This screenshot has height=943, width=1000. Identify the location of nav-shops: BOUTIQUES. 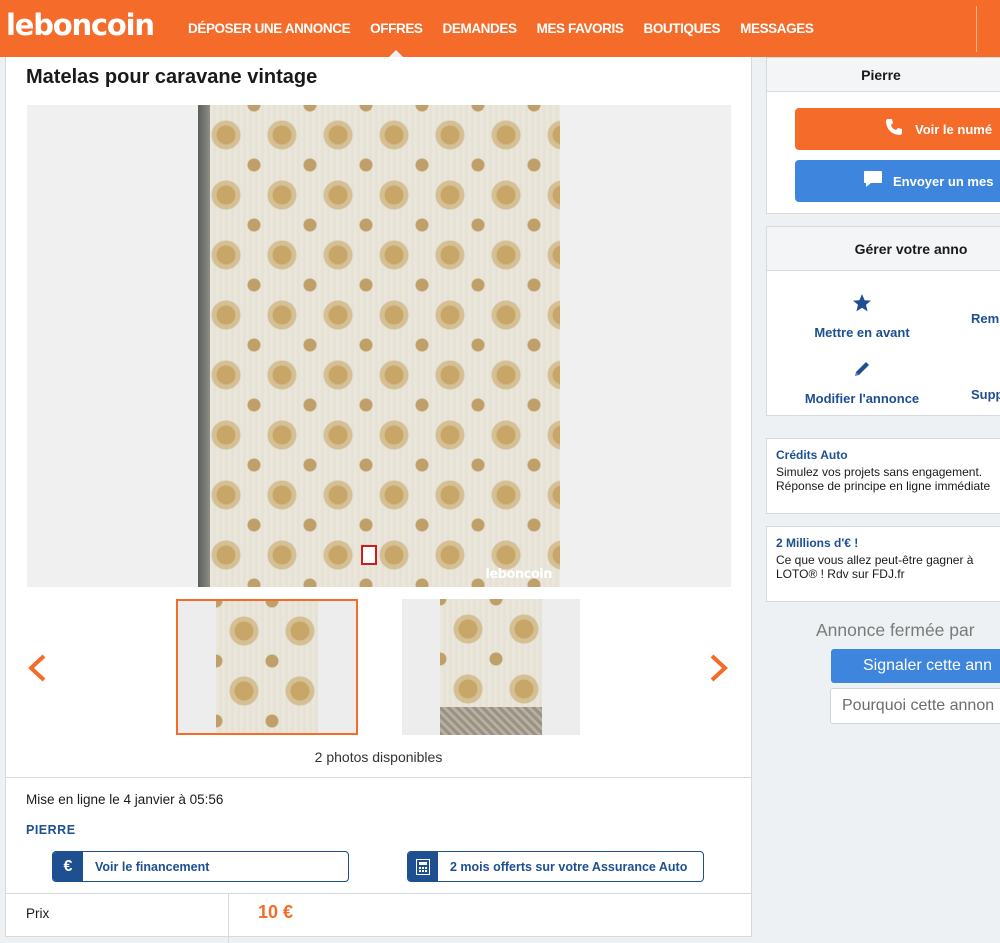
(681, 28).